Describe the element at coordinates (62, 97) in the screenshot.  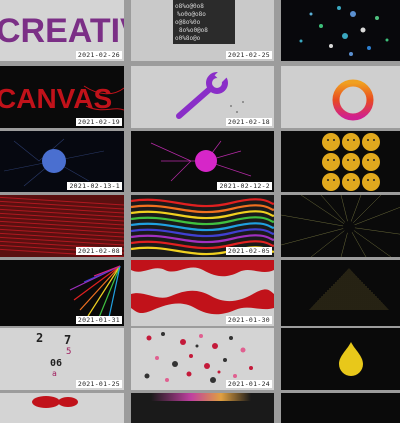
I see `gallery-tile: CANVAS 2021-02-19` at that location.